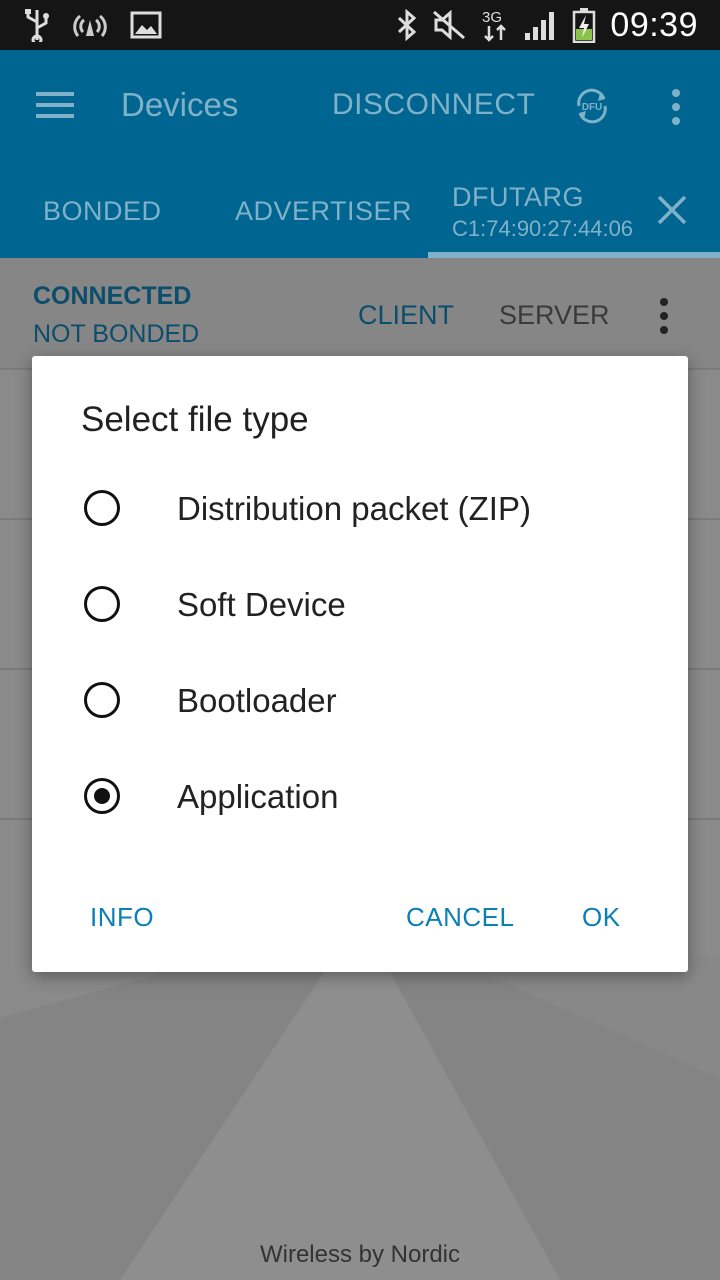  I want to click on dialog-title: Select file type, so click(195, 419).